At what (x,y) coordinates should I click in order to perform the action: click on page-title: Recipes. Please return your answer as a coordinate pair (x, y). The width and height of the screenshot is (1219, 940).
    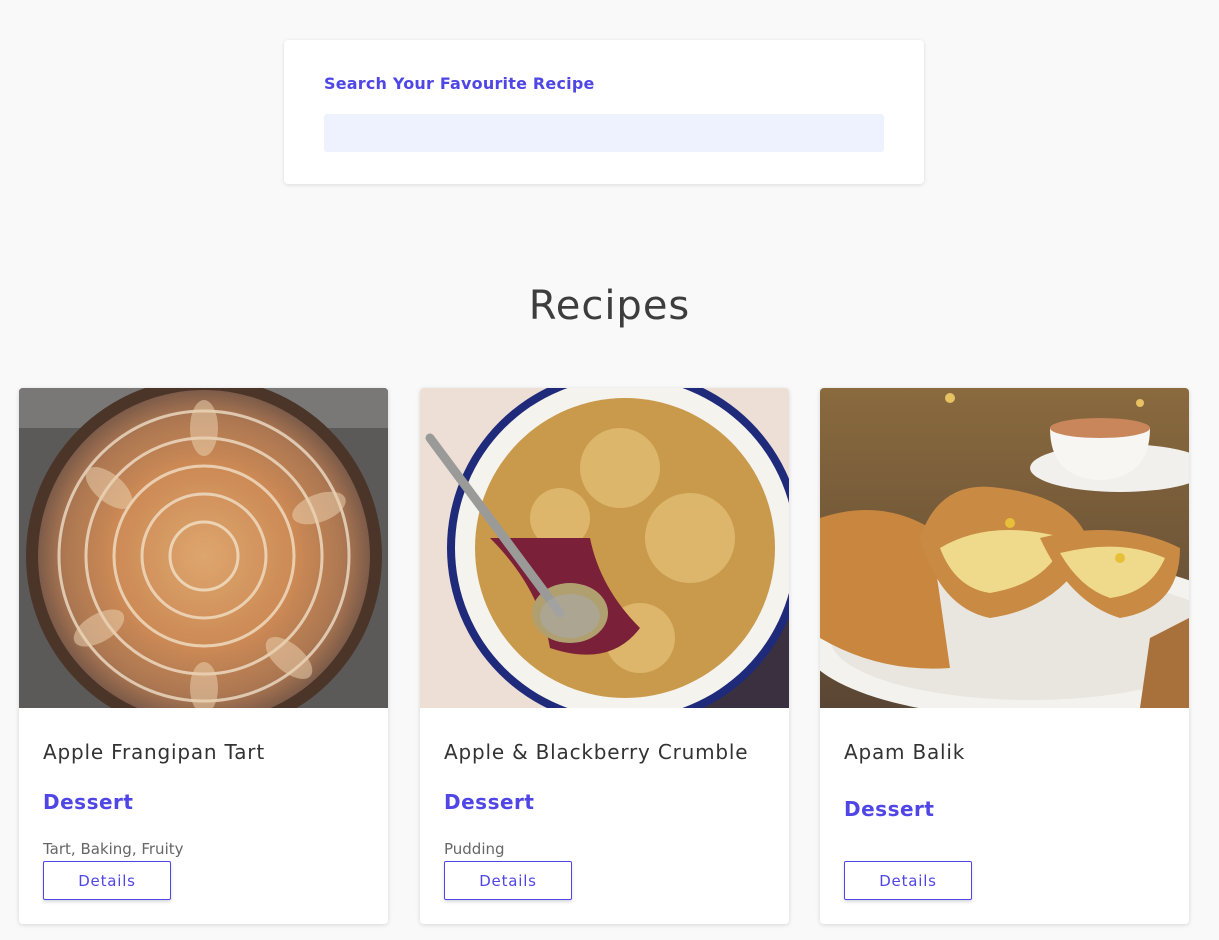
    Looking at the image, I should click on (609, 306).